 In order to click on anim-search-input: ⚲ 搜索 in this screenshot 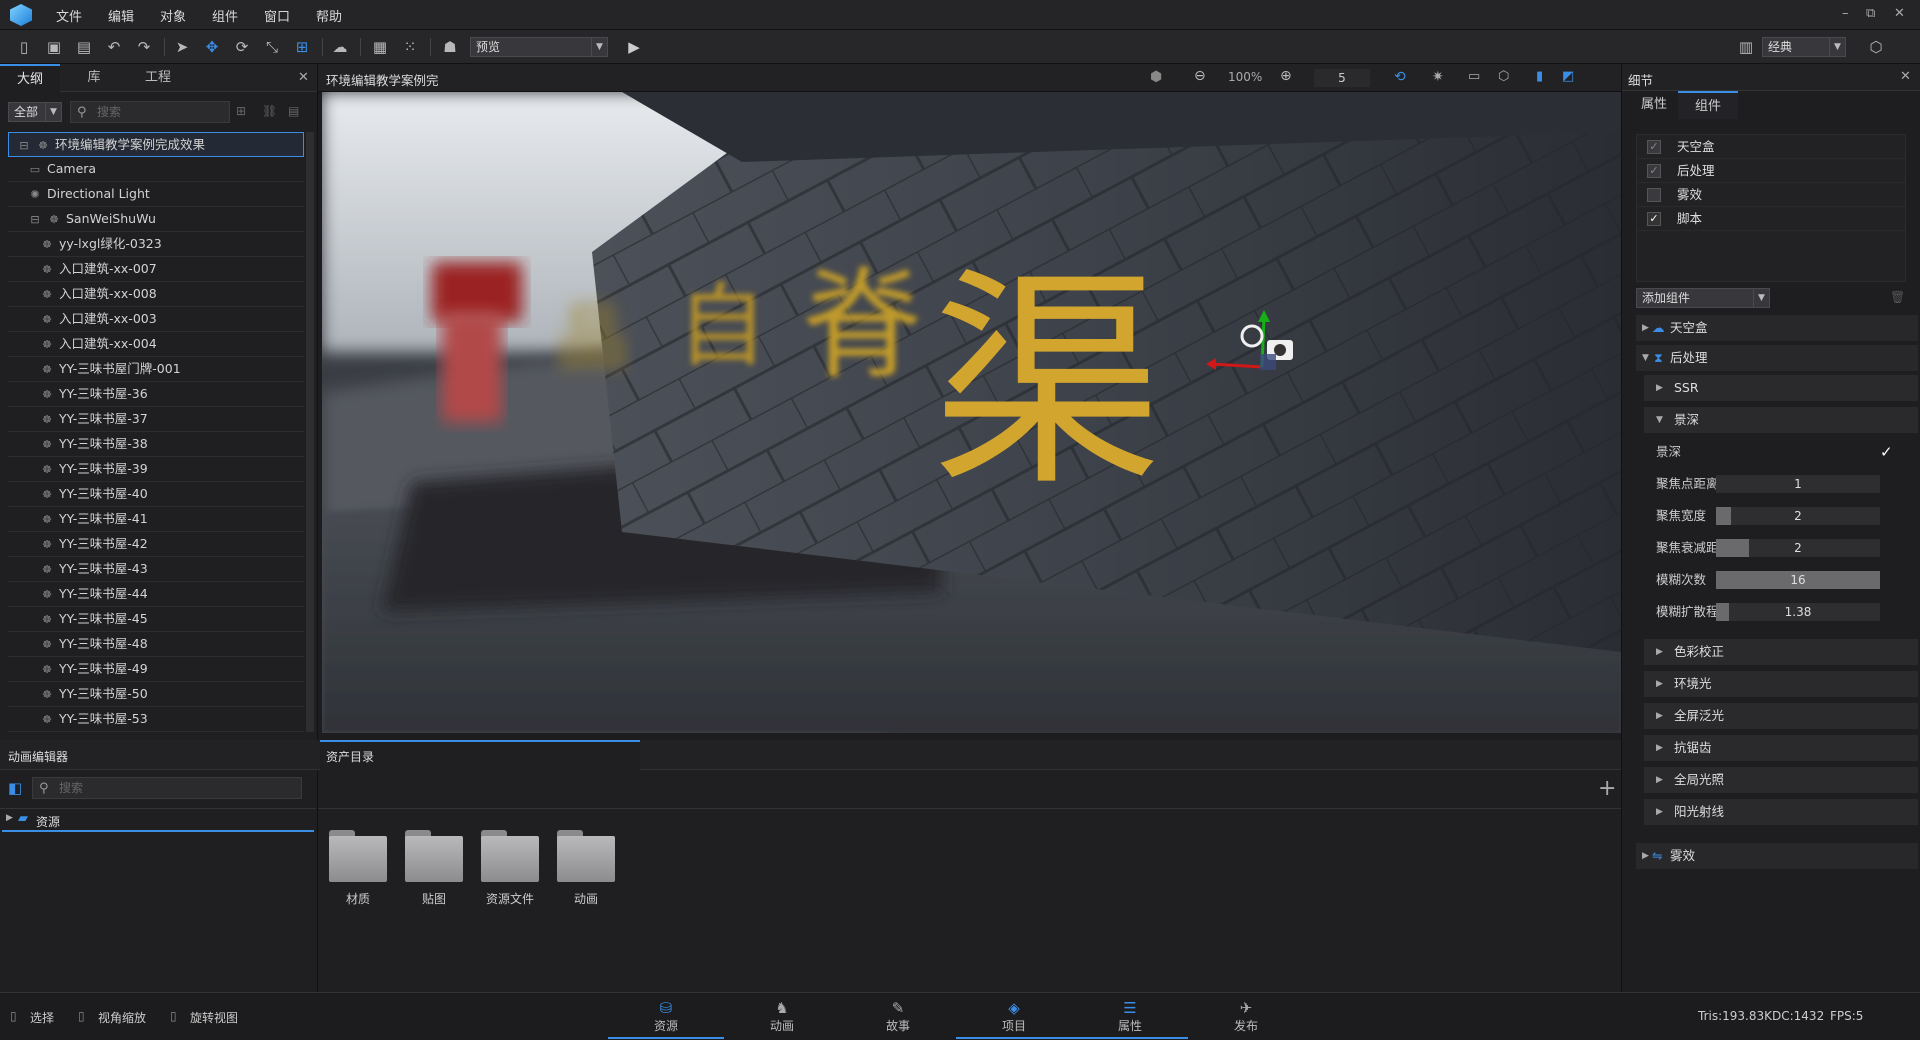, I will do `click(167, 788)`.